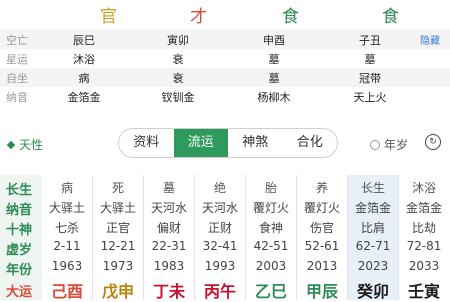 This screenshot has width=450, height=302. Describe the element at coordinates (373, 246) in the screenshot. I see `fortune-age: 62-71` at that location.